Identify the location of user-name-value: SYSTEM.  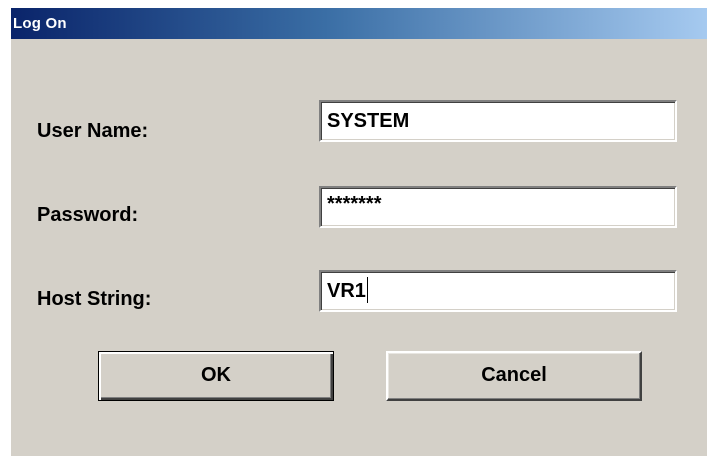
(368, 121).